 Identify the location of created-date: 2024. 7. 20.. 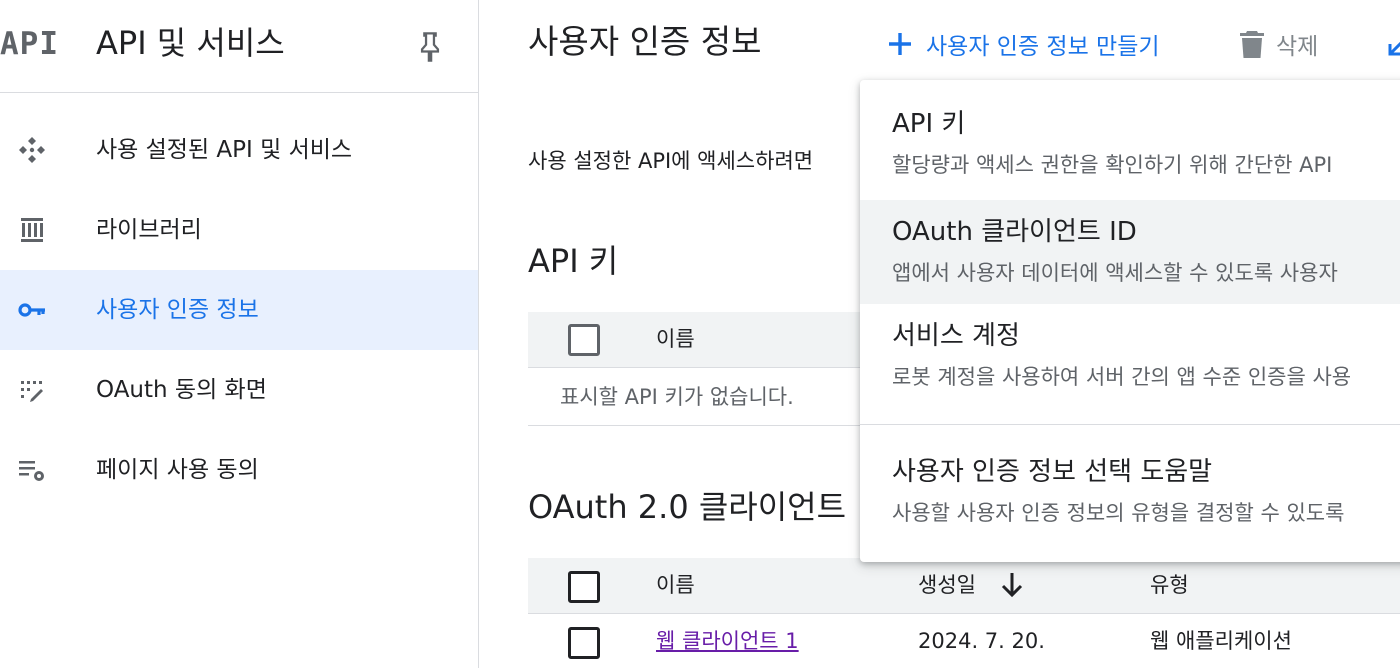
(981, 641).